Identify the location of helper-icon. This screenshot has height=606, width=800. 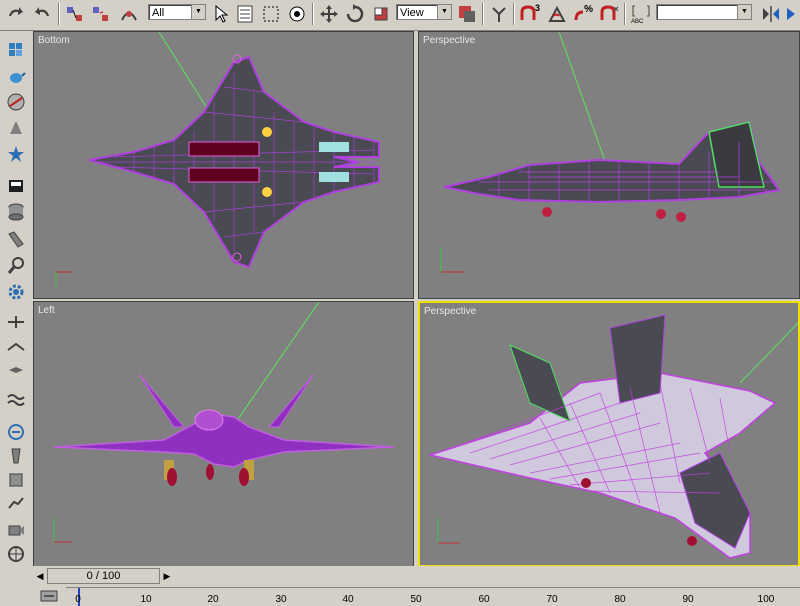
(16, 322).